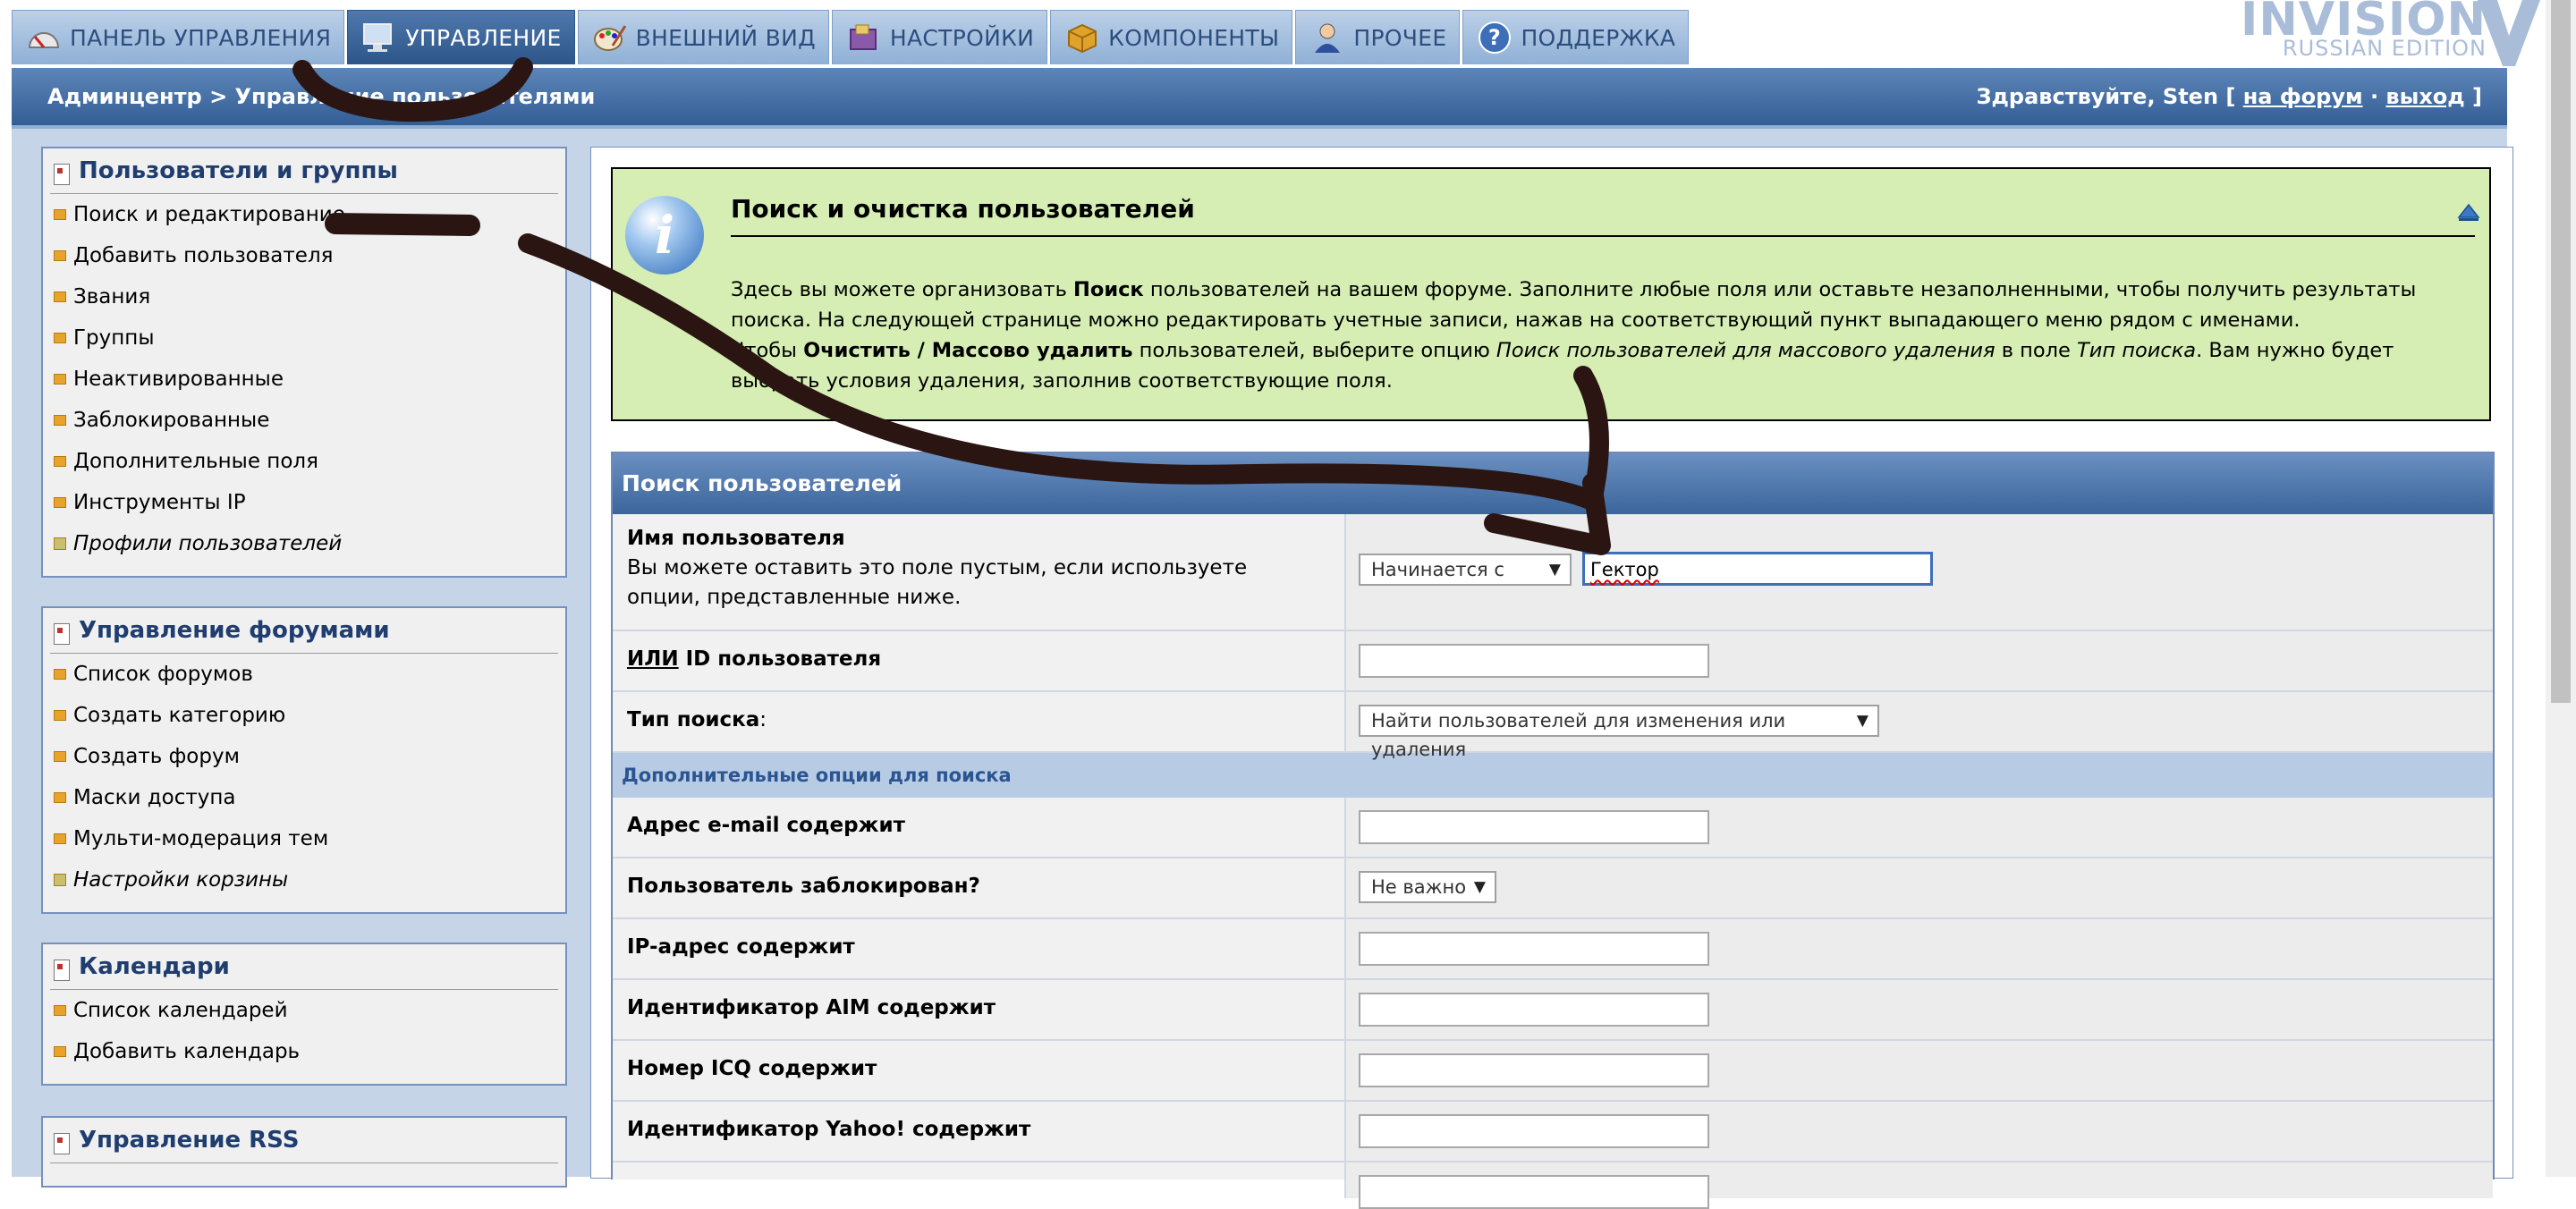  I want to click on sidebar-item-calendar-list: Список календарей, so click(304, 1010).